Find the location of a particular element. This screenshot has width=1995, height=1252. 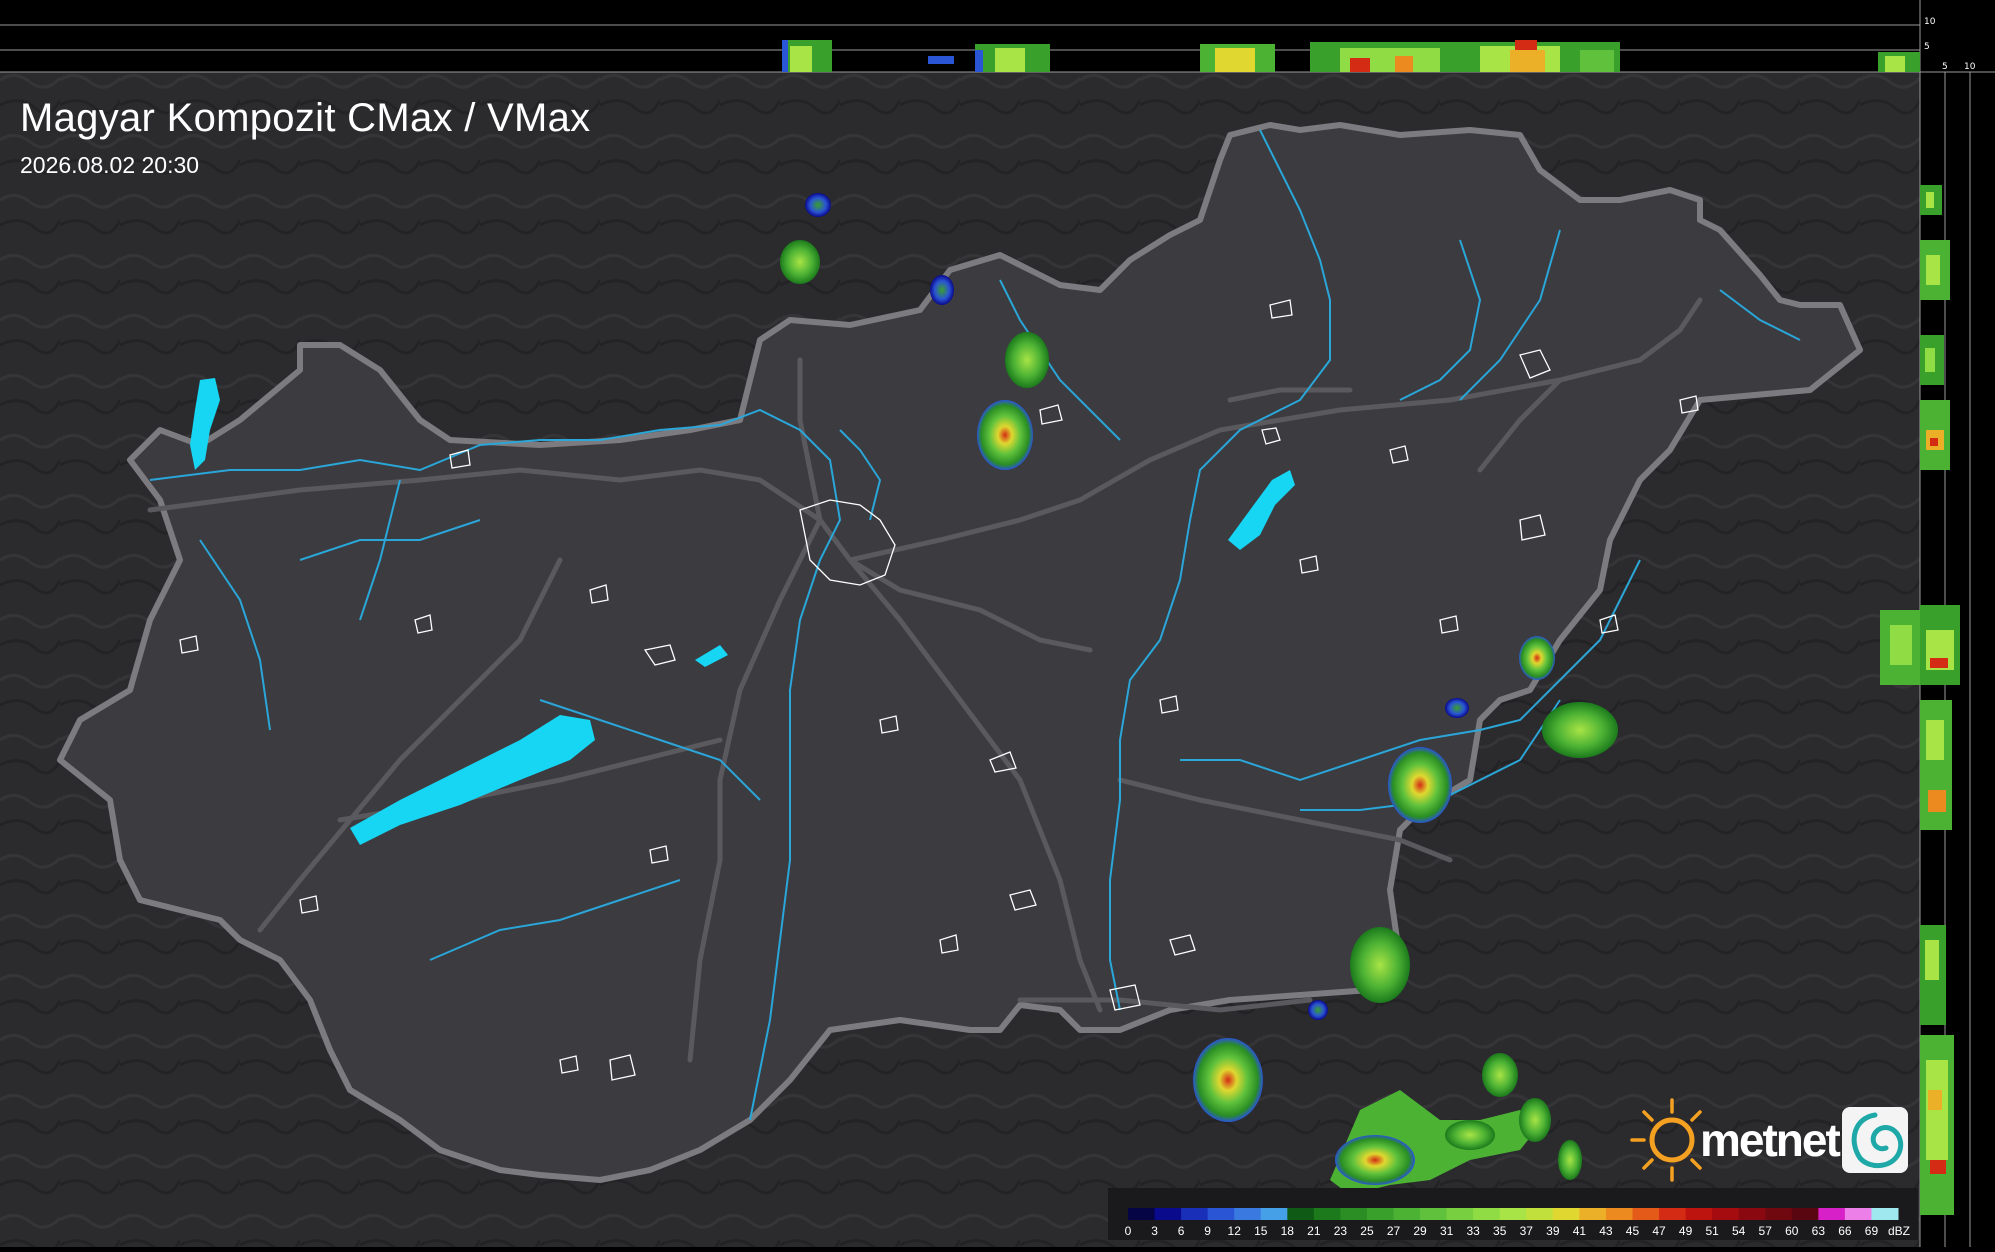

legend-level-label: 63 is located at coordinates (1819, 1231).